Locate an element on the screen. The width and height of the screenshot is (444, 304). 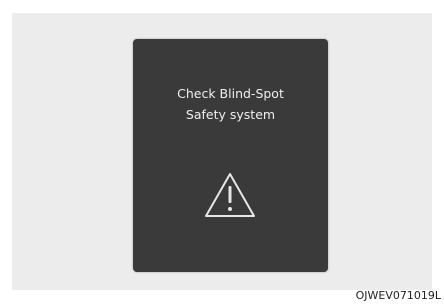
warning-message: Check Blind-Spot Safety system is located at coordinates (230, 104).